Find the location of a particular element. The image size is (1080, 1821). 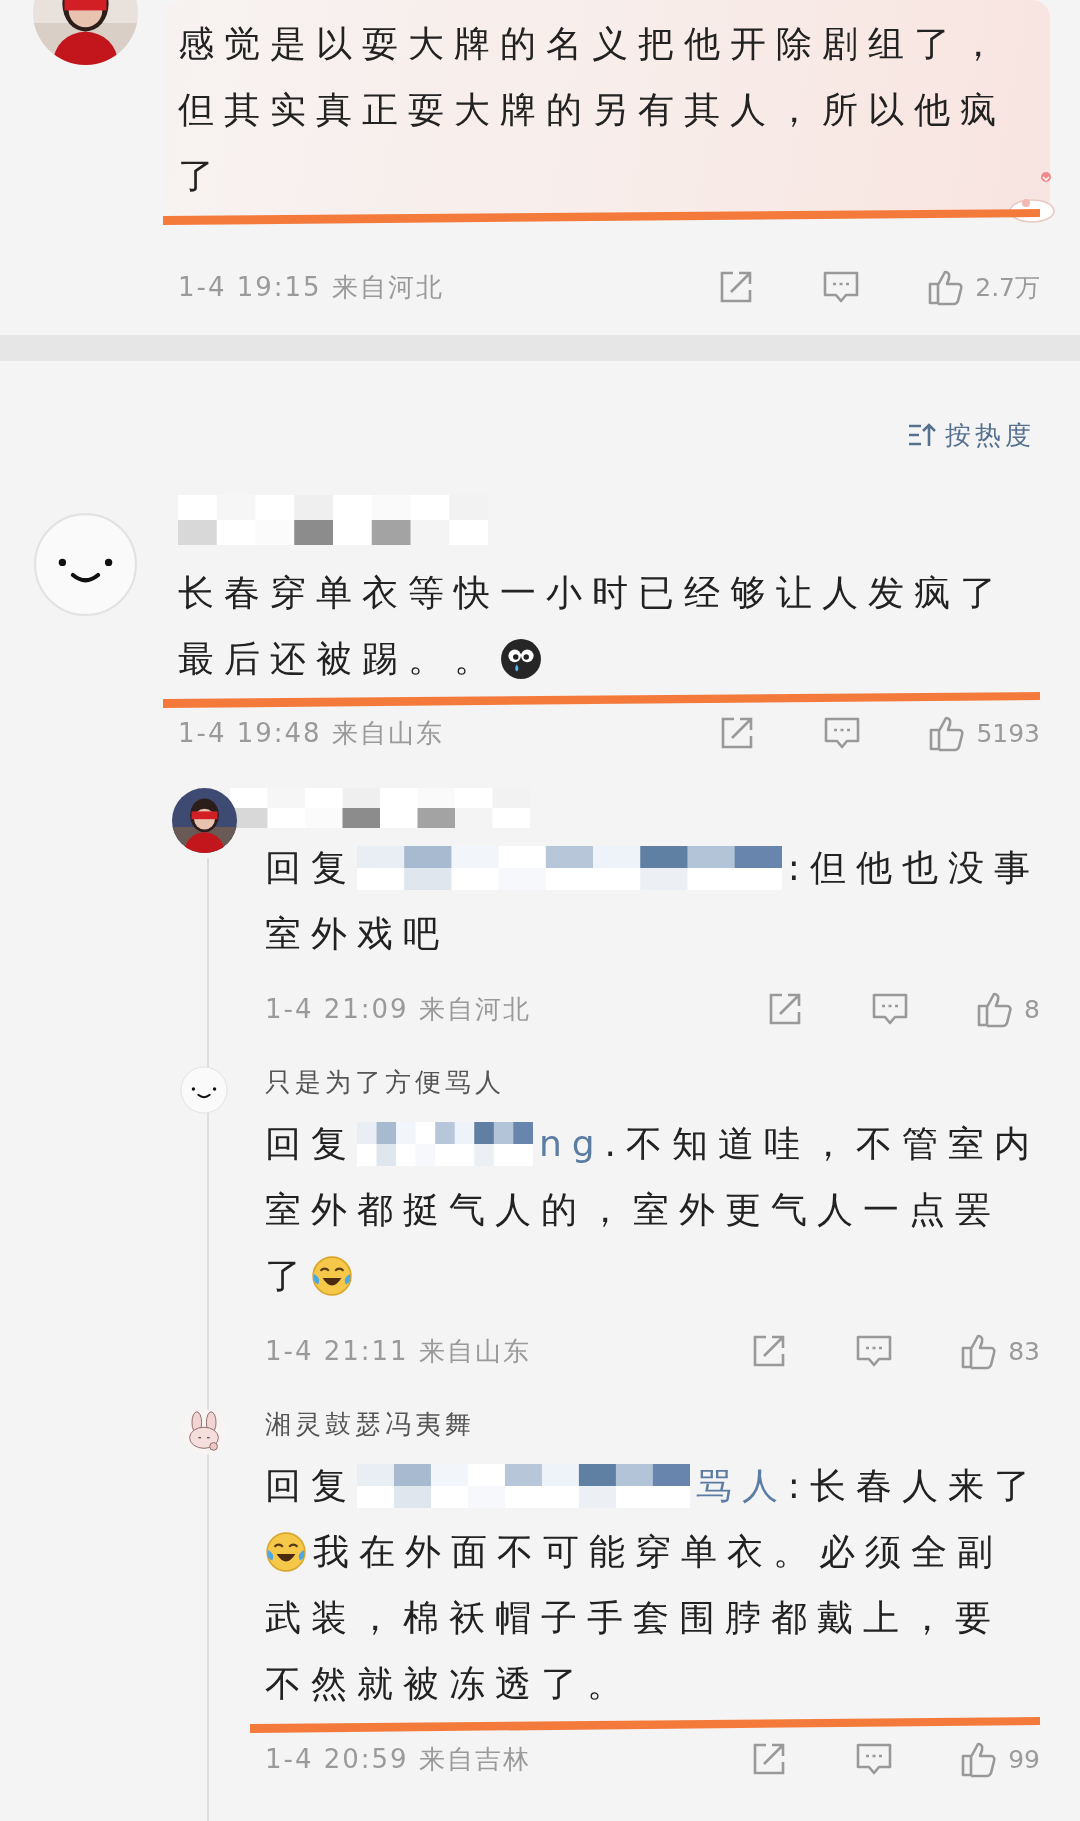

comment-meta: 1-4 19:15 来自河北 is located at coordinates (311, 287).